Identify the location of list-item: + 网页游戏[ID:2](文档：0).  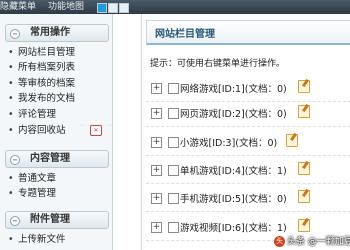
(248, 114).